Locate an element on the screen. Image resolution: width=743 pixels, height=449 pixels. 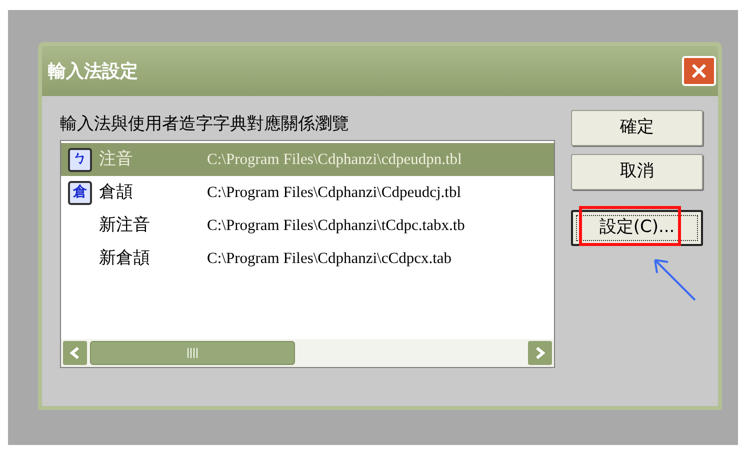
chevron-left-icon is located at coordinates (75, 353).